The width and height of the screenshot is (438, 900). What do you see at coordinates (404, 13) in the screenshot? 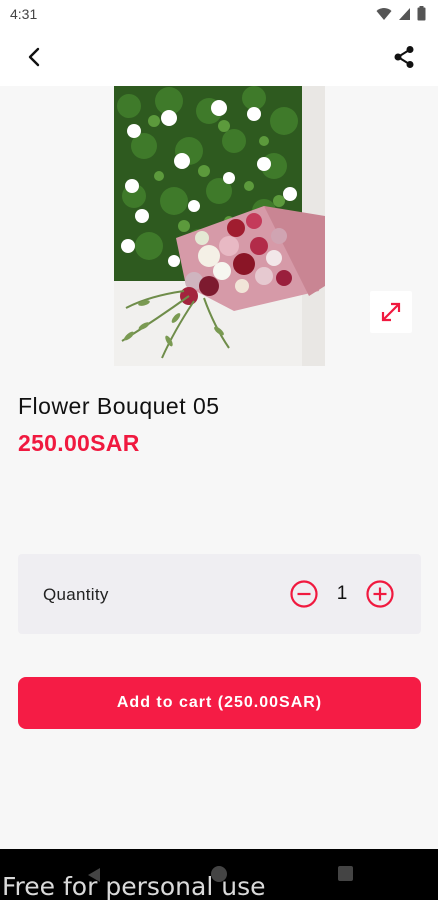
I see `signal-icon` at bounding box center [404, 13].